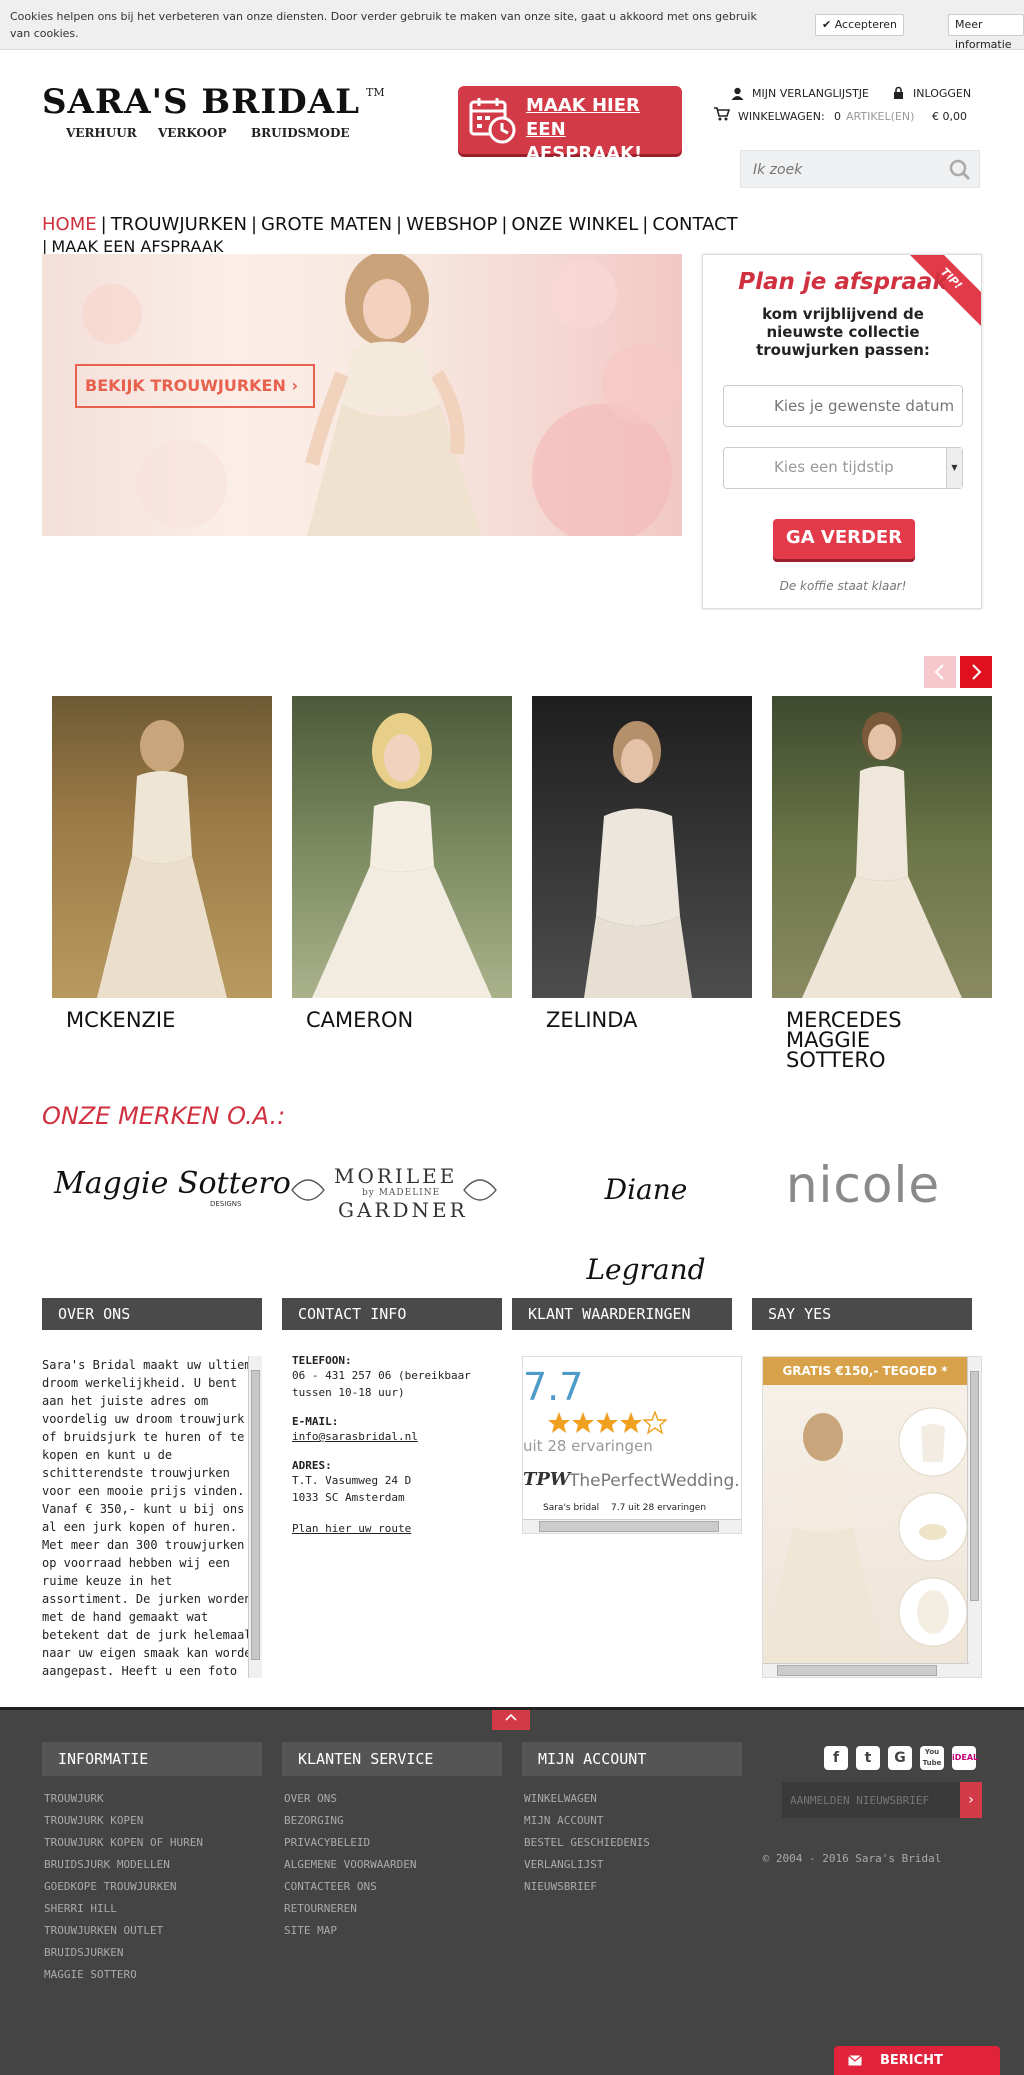  I want to click on search-icon, so click(960, 170).